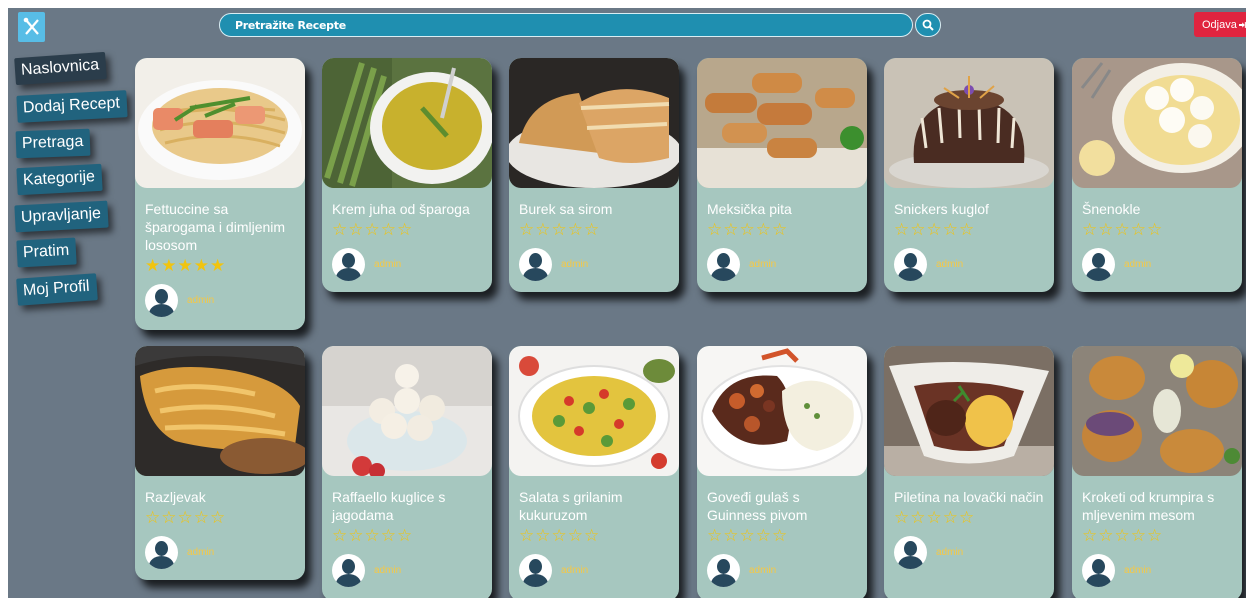 This screenshot has height=598, width=1246. I want to click on sidebar-item-upravljanje: Upravljanje, so click(61, 216).